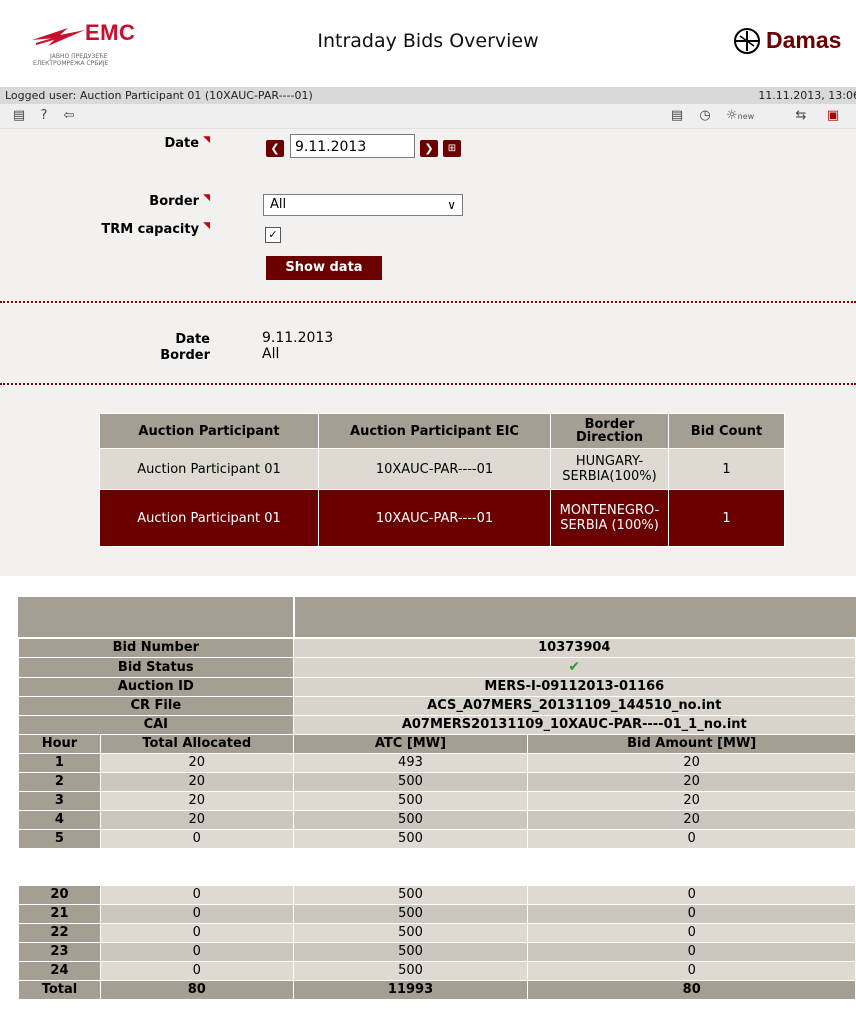 Image resolution: width=856 pixels, height=1012 pixels. Describe the element at coordinates (19, 116) in the screenshot. I see `report-icon: ▤` at that location.